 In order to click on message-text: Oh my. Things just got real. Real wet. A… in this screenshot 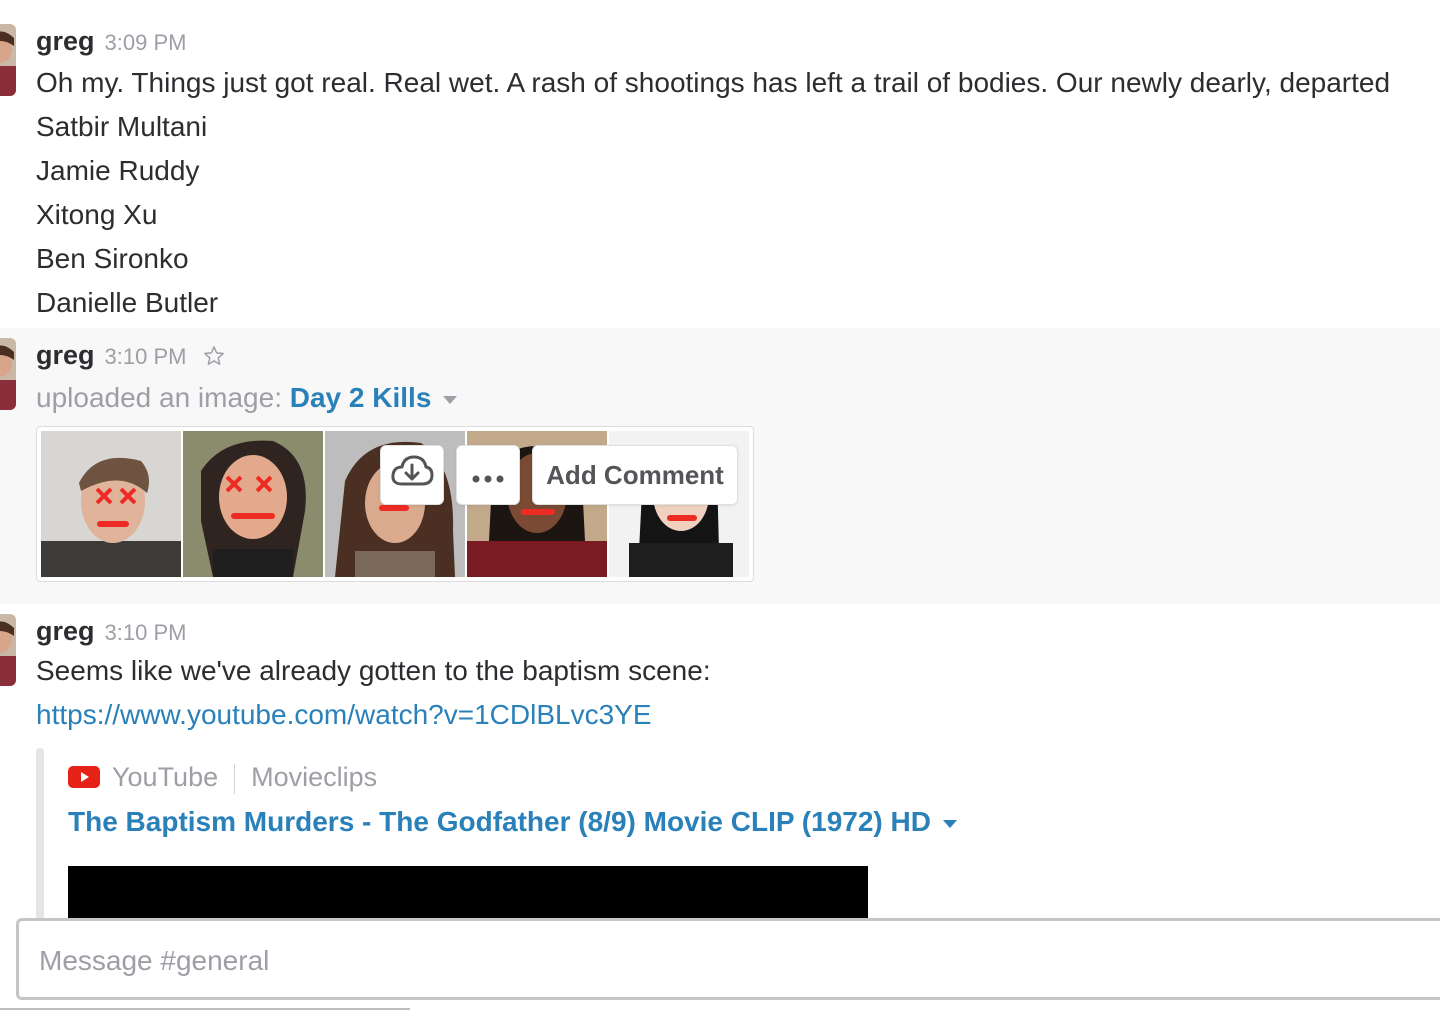, I will do `click(713, 82)`.